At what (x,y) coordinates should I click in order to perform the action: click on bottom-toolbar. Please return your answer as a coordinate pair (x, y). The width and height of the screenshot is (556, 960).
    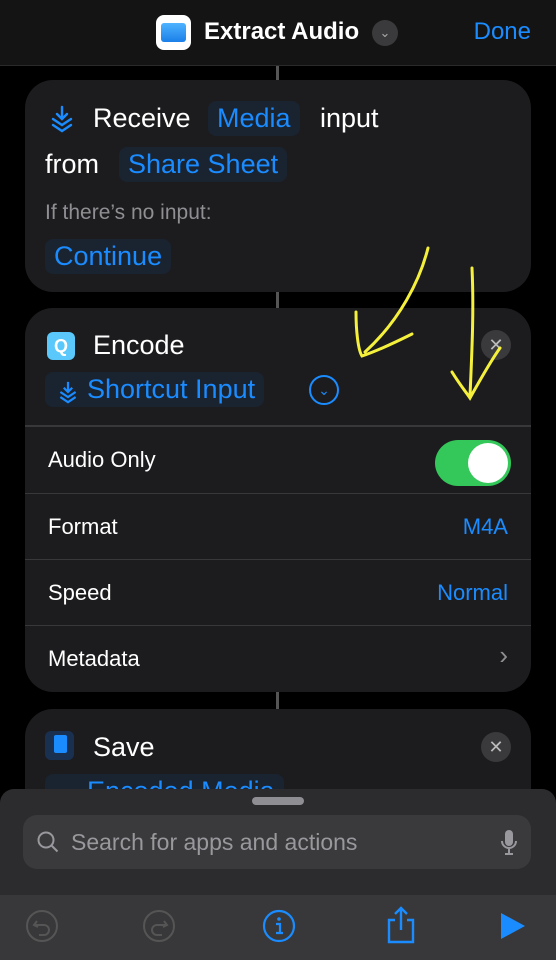
    Looking at the image, I should click on (278, 927).